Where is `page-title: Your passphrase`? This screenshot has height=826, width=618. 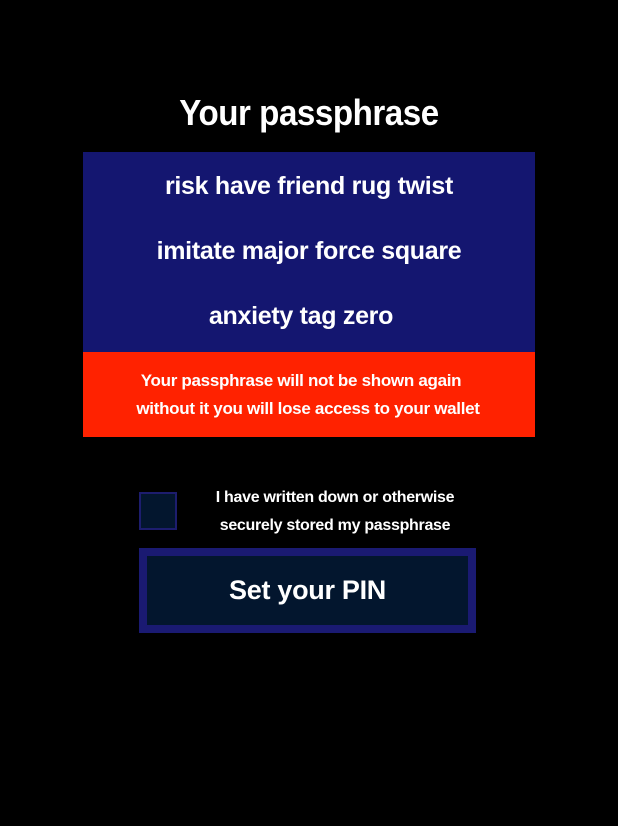 page-title: Your passphrase is located at coordinates (309, 112).